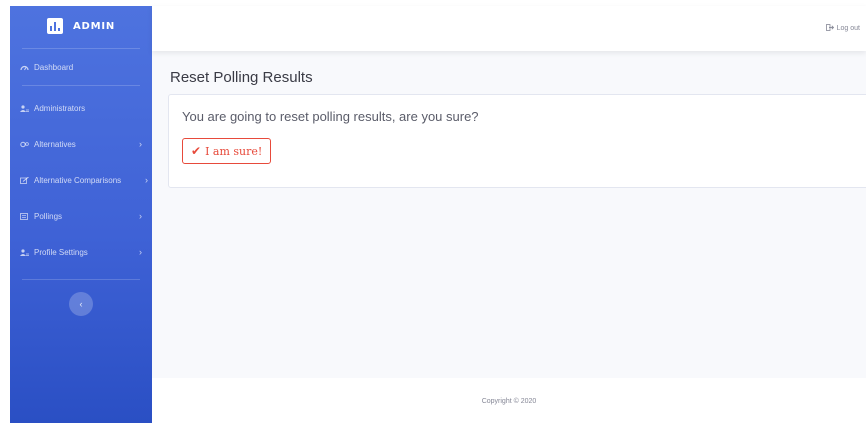  Describe the element at coordinates (94, 26) in the screenshot. I see `brand-title: ADMIN` at that location.